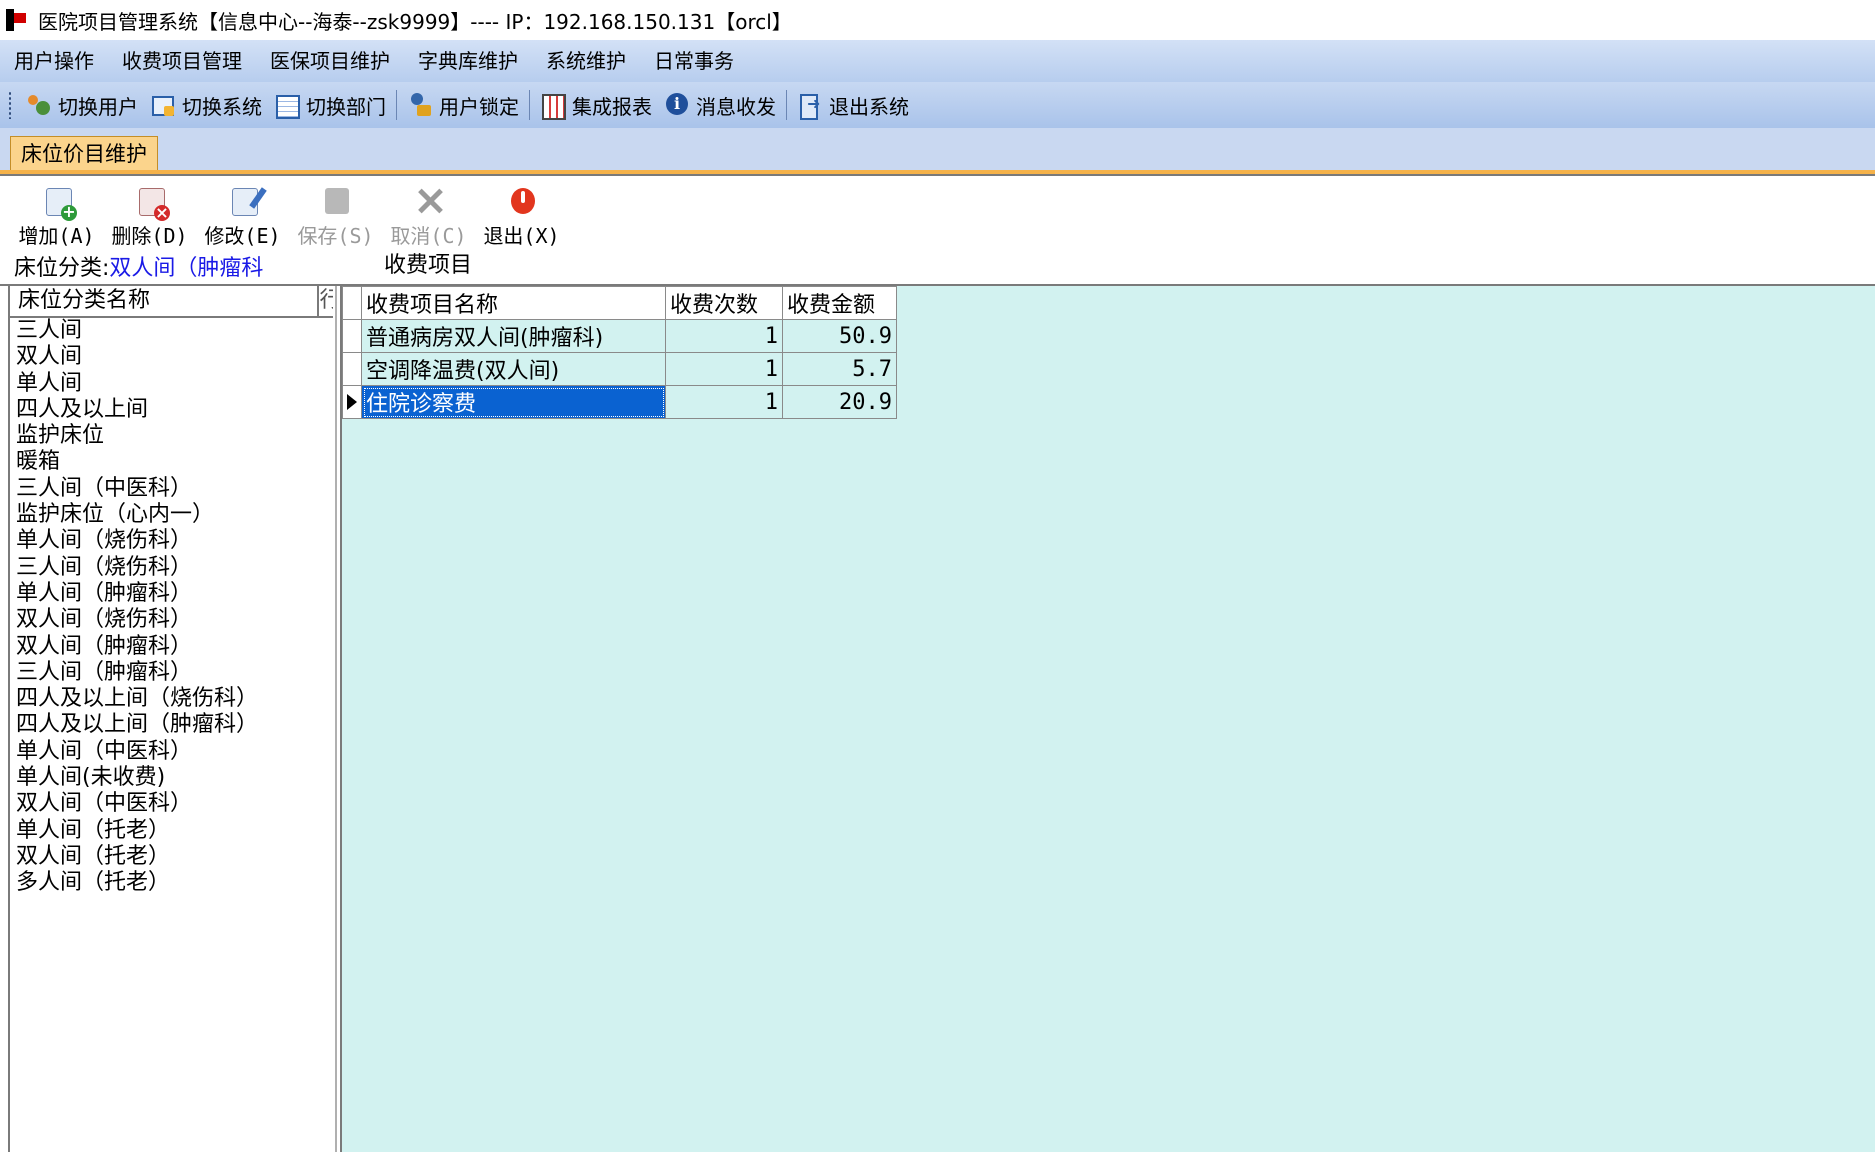  What do you see at coordinates (84, 153) in the screenshot?
I see `tab-bed-price-maintenance: 床位价目维护` at bounding box center [84, 153].